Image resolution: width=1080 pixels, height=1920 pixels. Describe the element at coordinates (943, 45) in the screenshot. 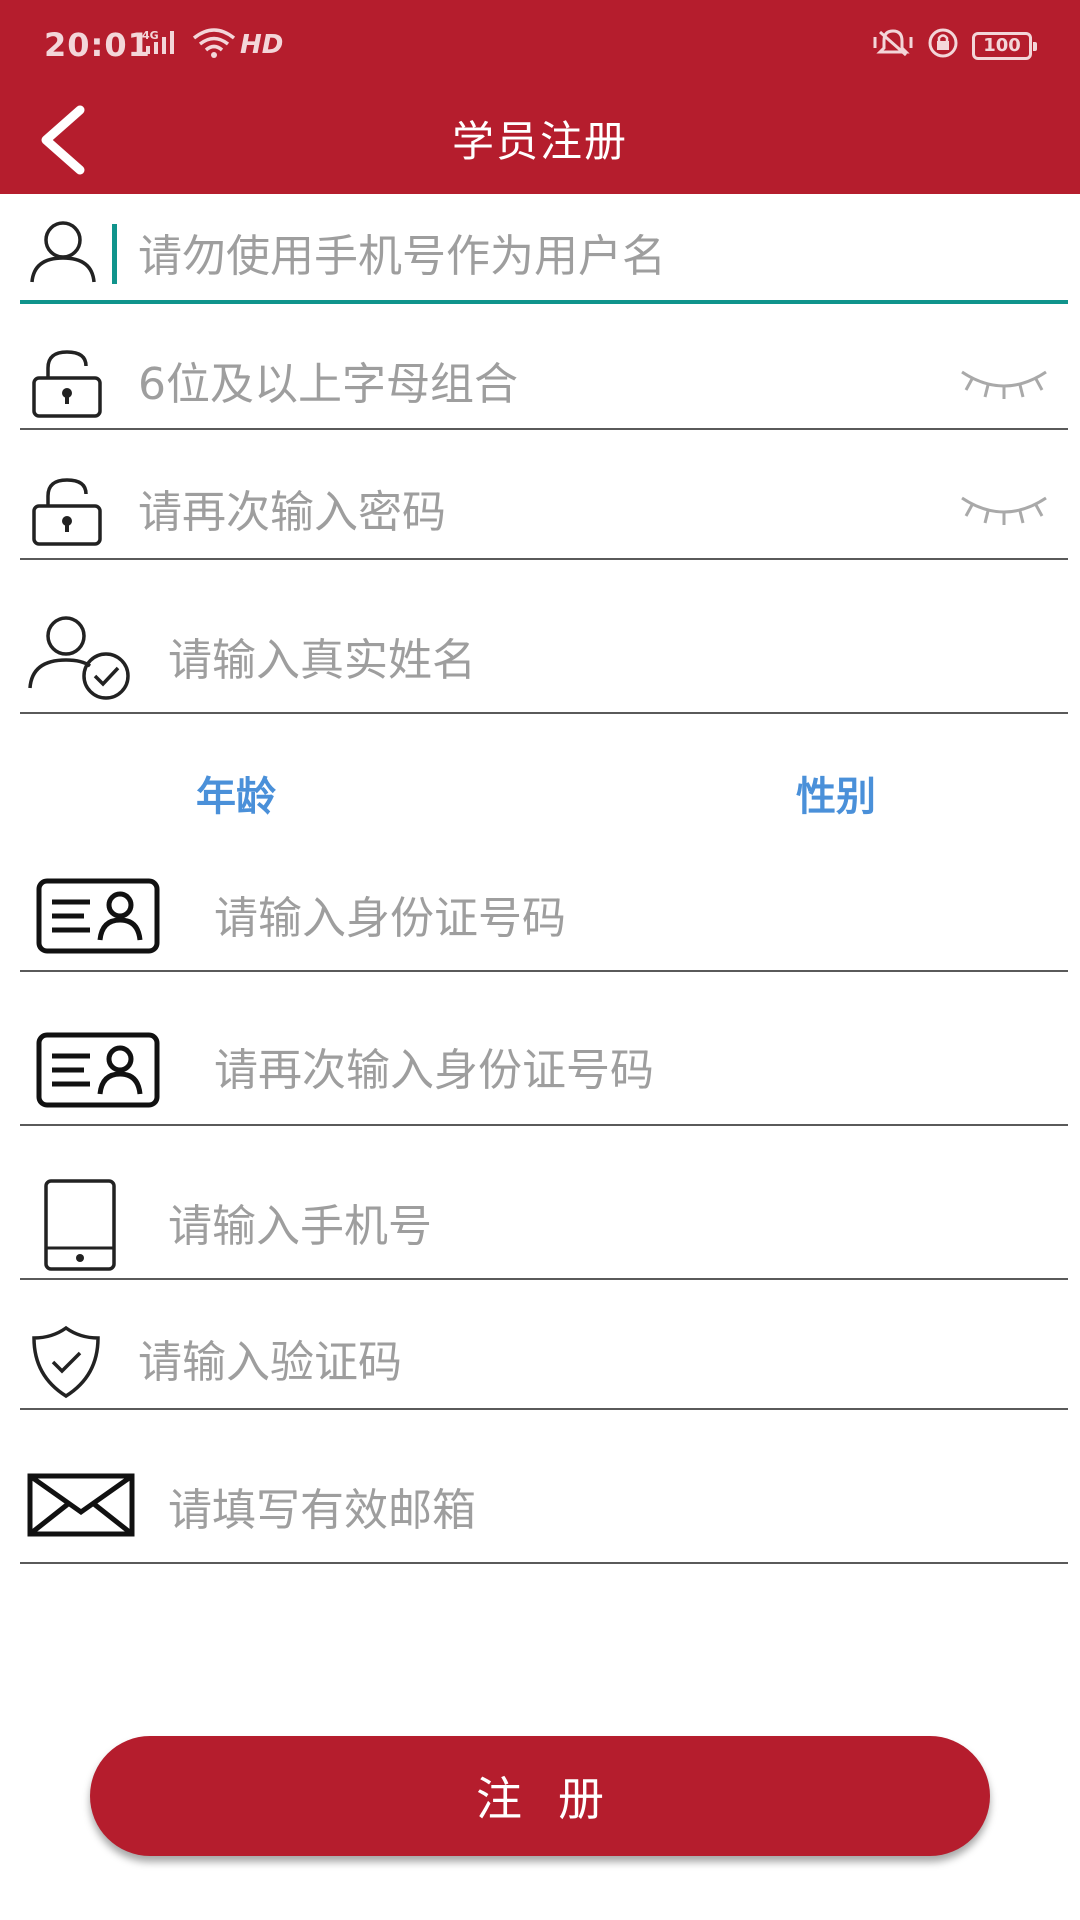

I see `rotation-lock-icon` at that location.